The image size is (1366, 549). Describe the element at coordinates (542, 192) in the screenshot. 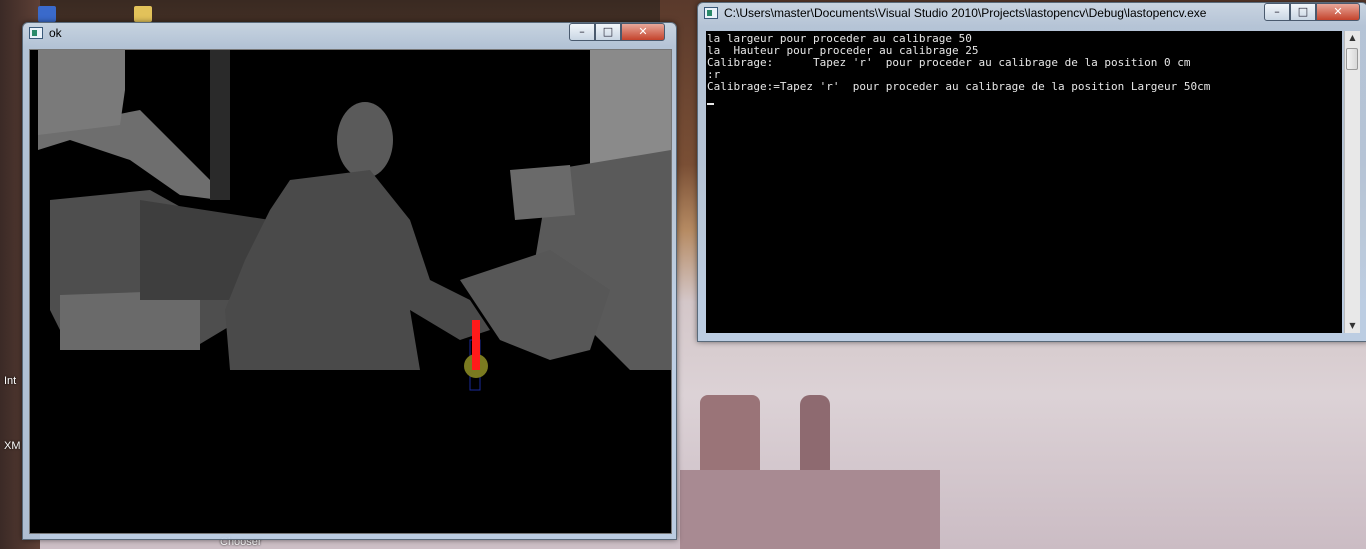

I see `depth-region-small-object` at that location.